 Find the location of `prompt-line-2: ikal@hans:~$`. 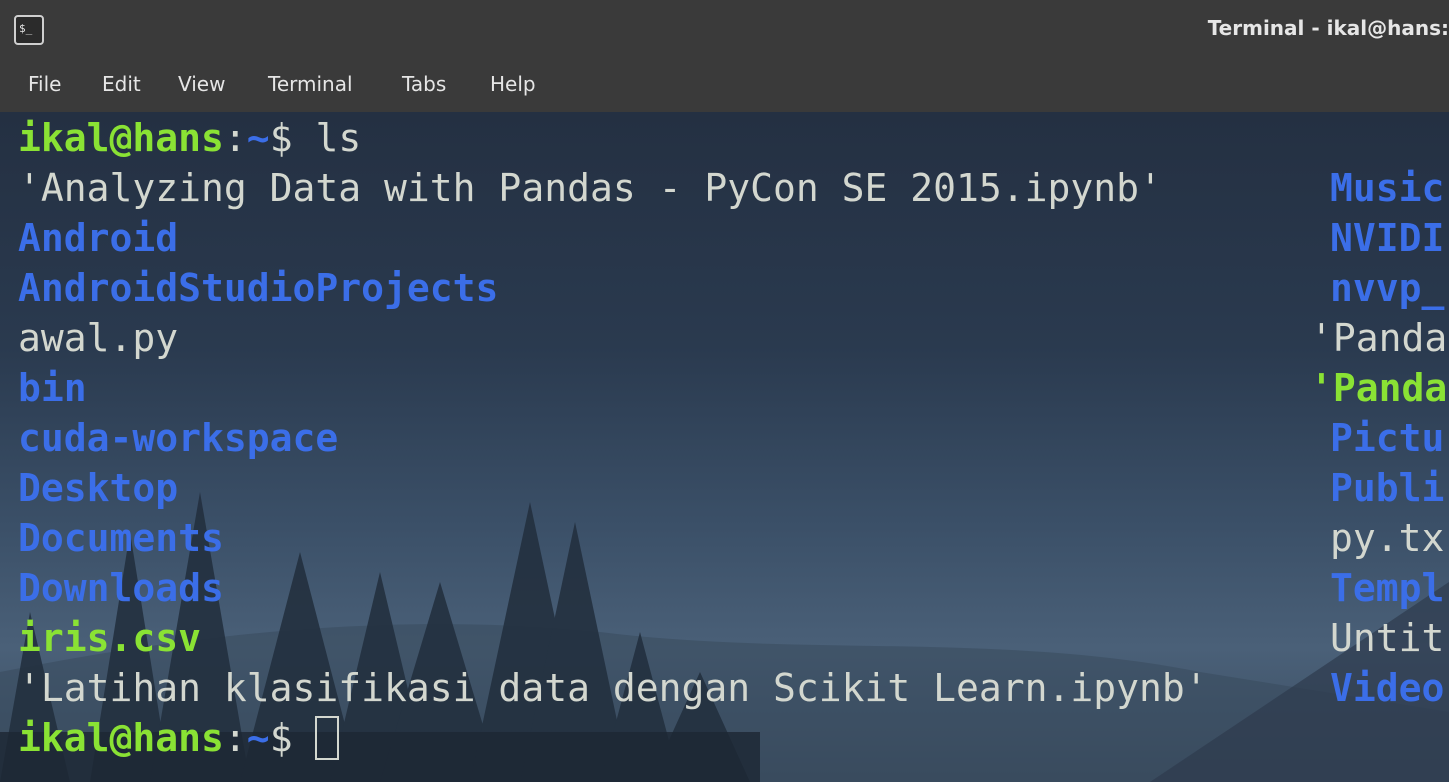

prompt-line-2: ikal@hans:~$ is located at coordinates (179, 738).